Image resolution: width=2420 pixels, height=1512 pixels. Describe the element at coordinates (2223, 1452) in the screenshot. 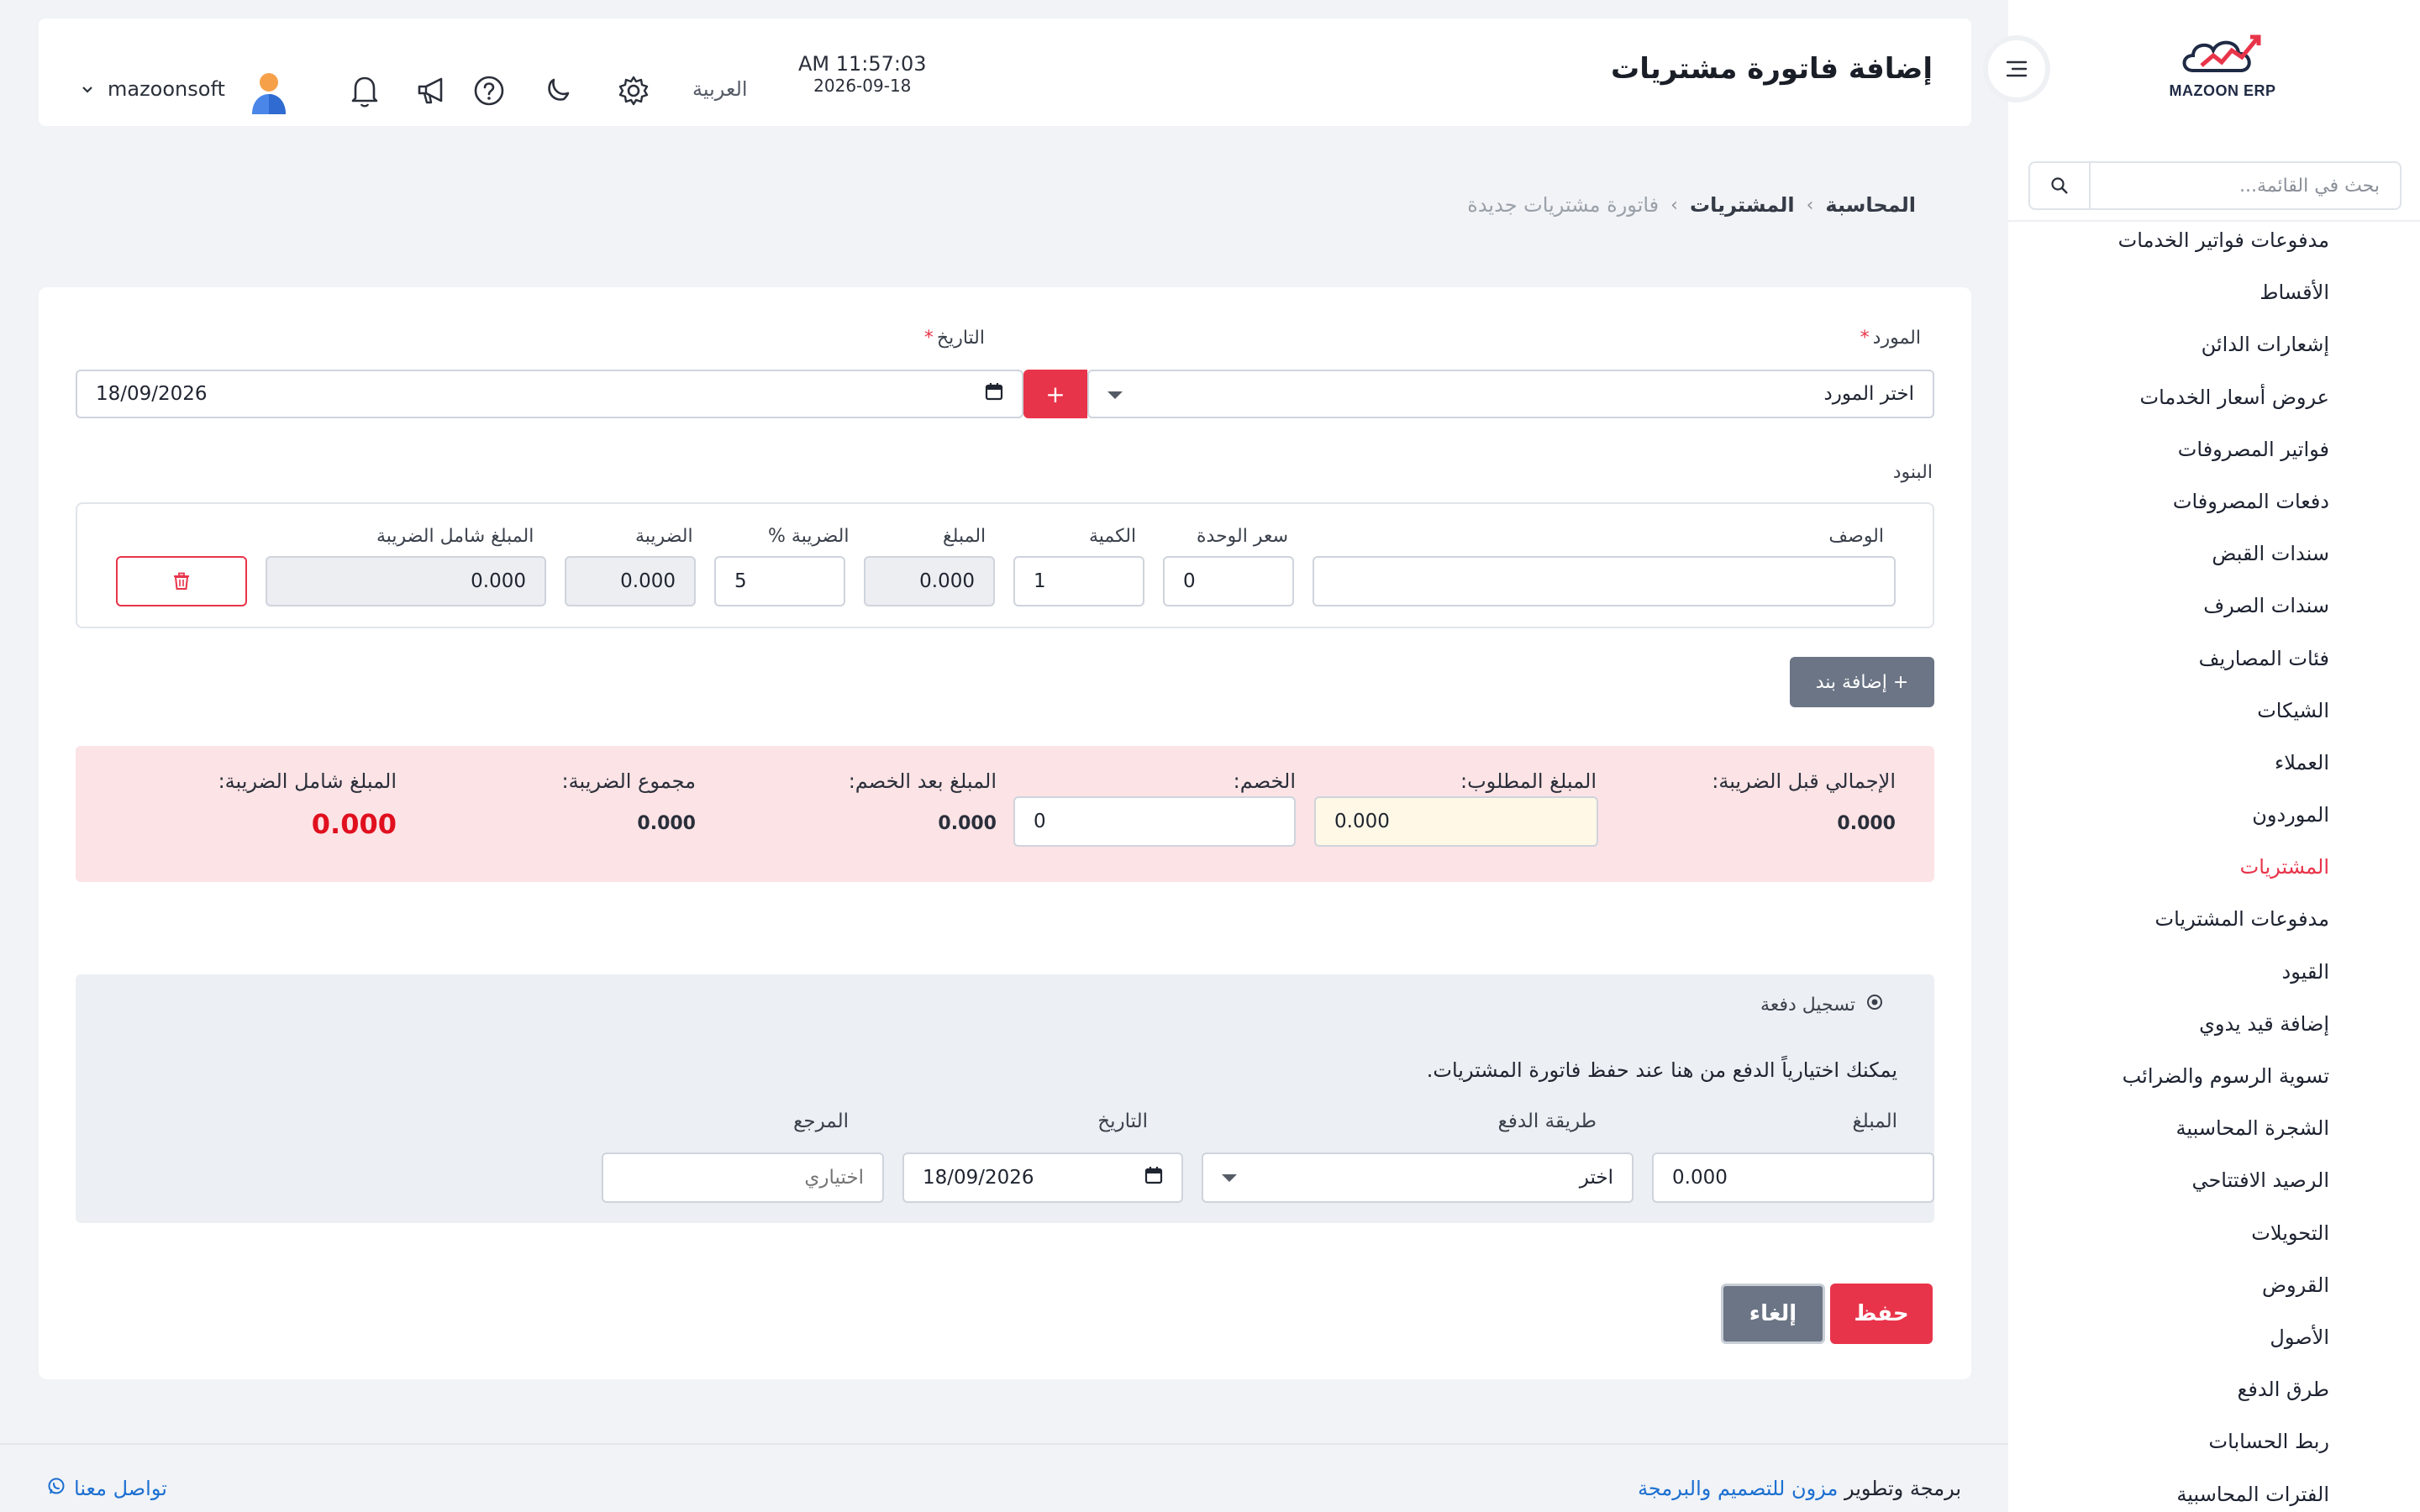

I see `sidebar-item-account-mapping: ربط الحسابات` at that location.